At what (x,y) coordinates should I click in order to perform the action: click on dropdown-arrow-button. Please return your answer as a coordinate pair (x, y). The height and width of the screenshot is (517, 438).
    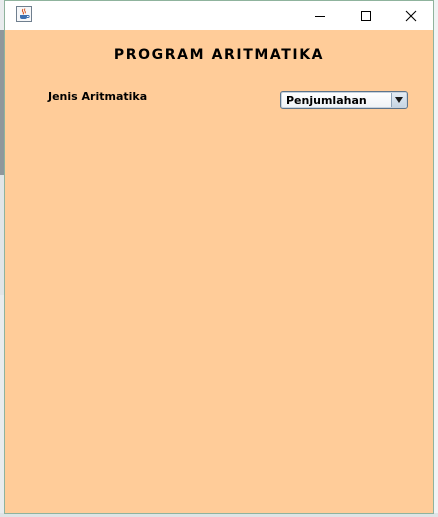
    Looking at the image, I should click on (398, 100).